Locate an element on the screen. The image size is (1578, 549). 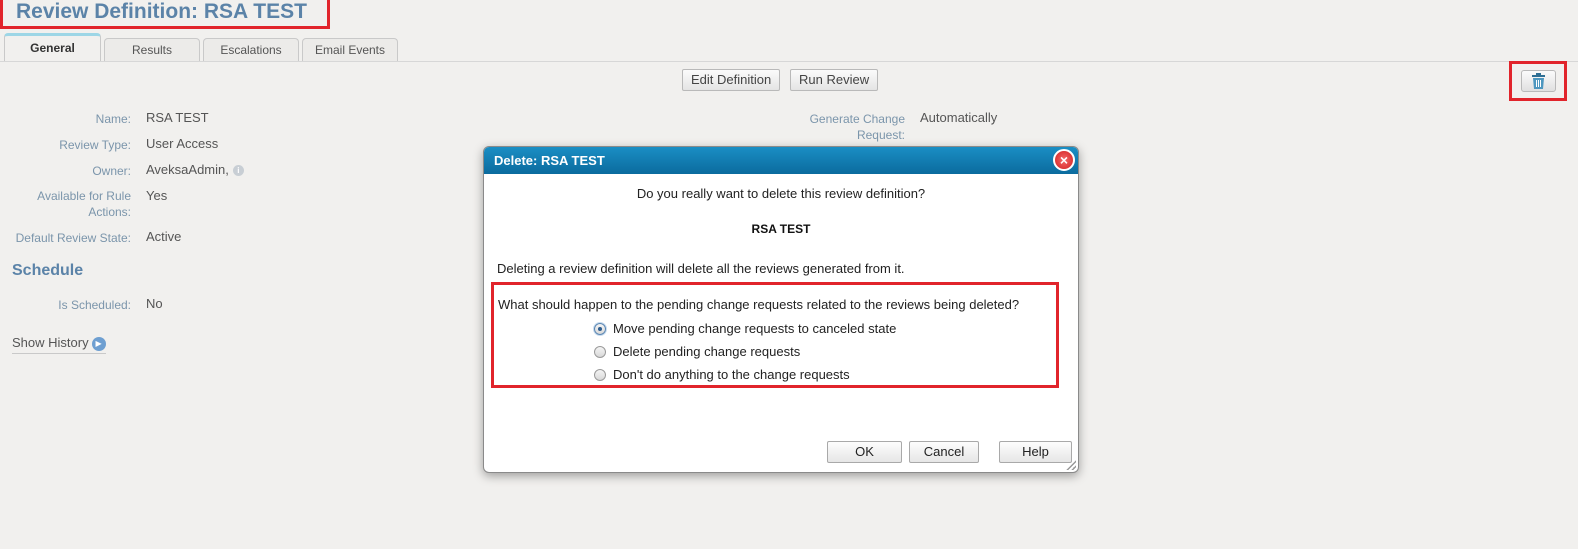
edit-definition-button: Edit Definition is located at coordinates (731, 80).